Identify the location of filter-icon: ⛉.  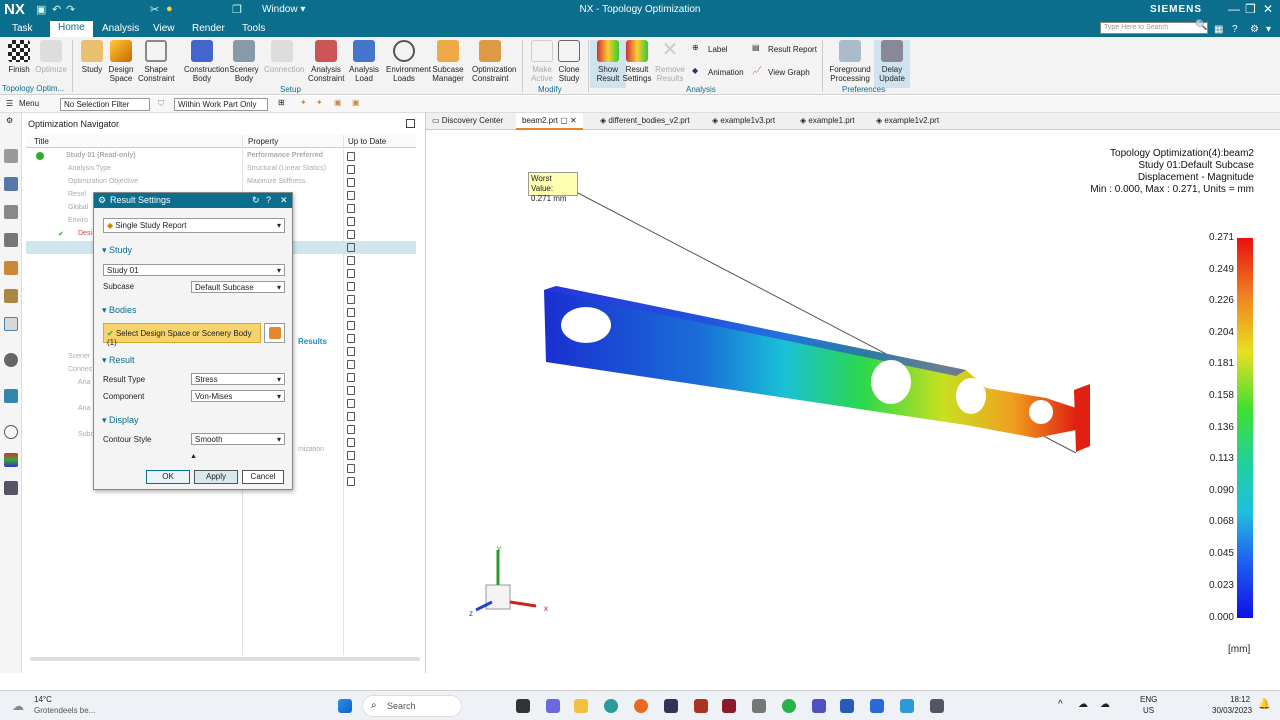
(161, 104).